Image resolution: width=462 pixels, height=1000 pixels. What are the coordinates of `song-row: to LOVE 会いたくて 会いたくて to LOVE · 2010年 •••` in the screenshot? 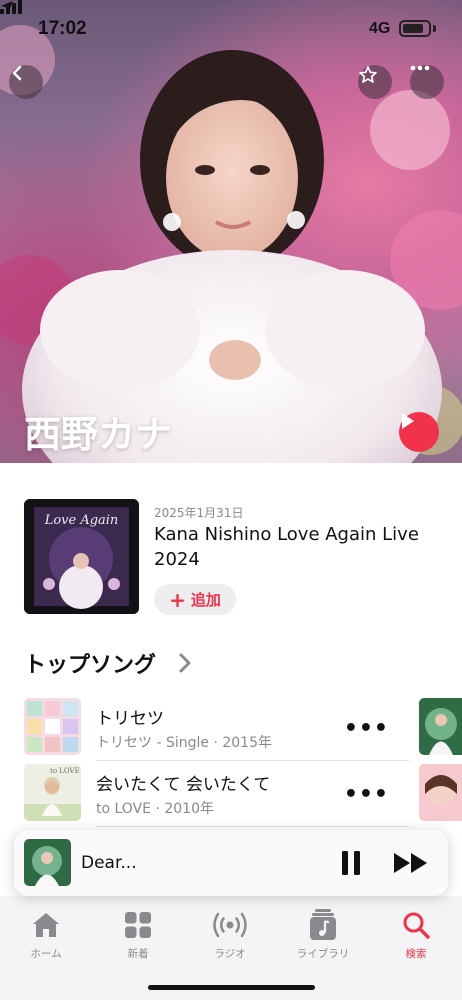 It's located at (216, 793).